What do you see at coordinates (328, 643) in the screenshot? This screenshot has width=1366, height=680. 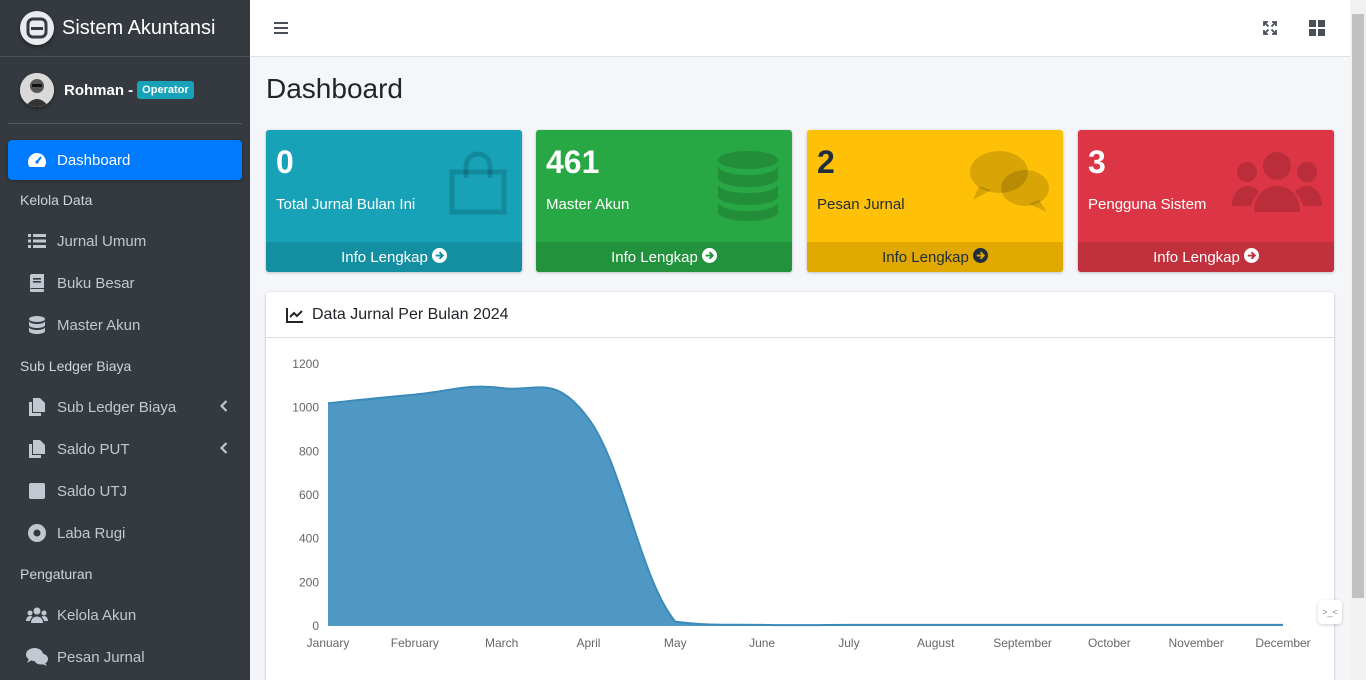 I see `x-tick-label: January` at bounding box center [328, 643].